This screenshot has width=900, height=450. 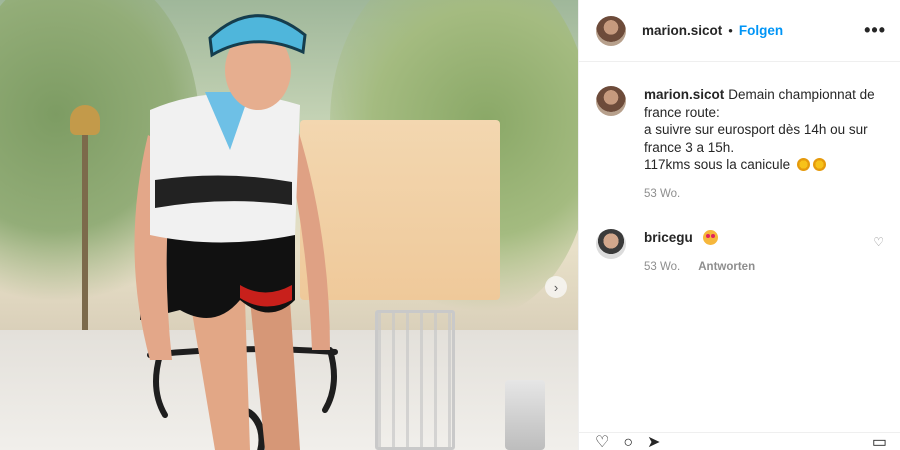 What do you see at coordinates (764, 165) in the screenshot?
I see `caption-line: 117kms sous la canicule` at bounding box center [764, 165].